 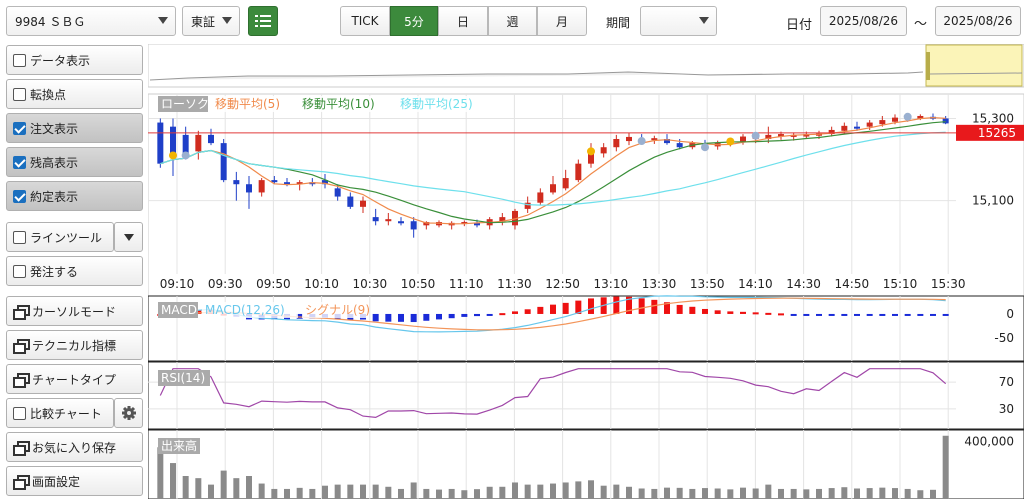 I want to click on technical-indicator-button: テクニカル指標, so click(x=74, y=345).